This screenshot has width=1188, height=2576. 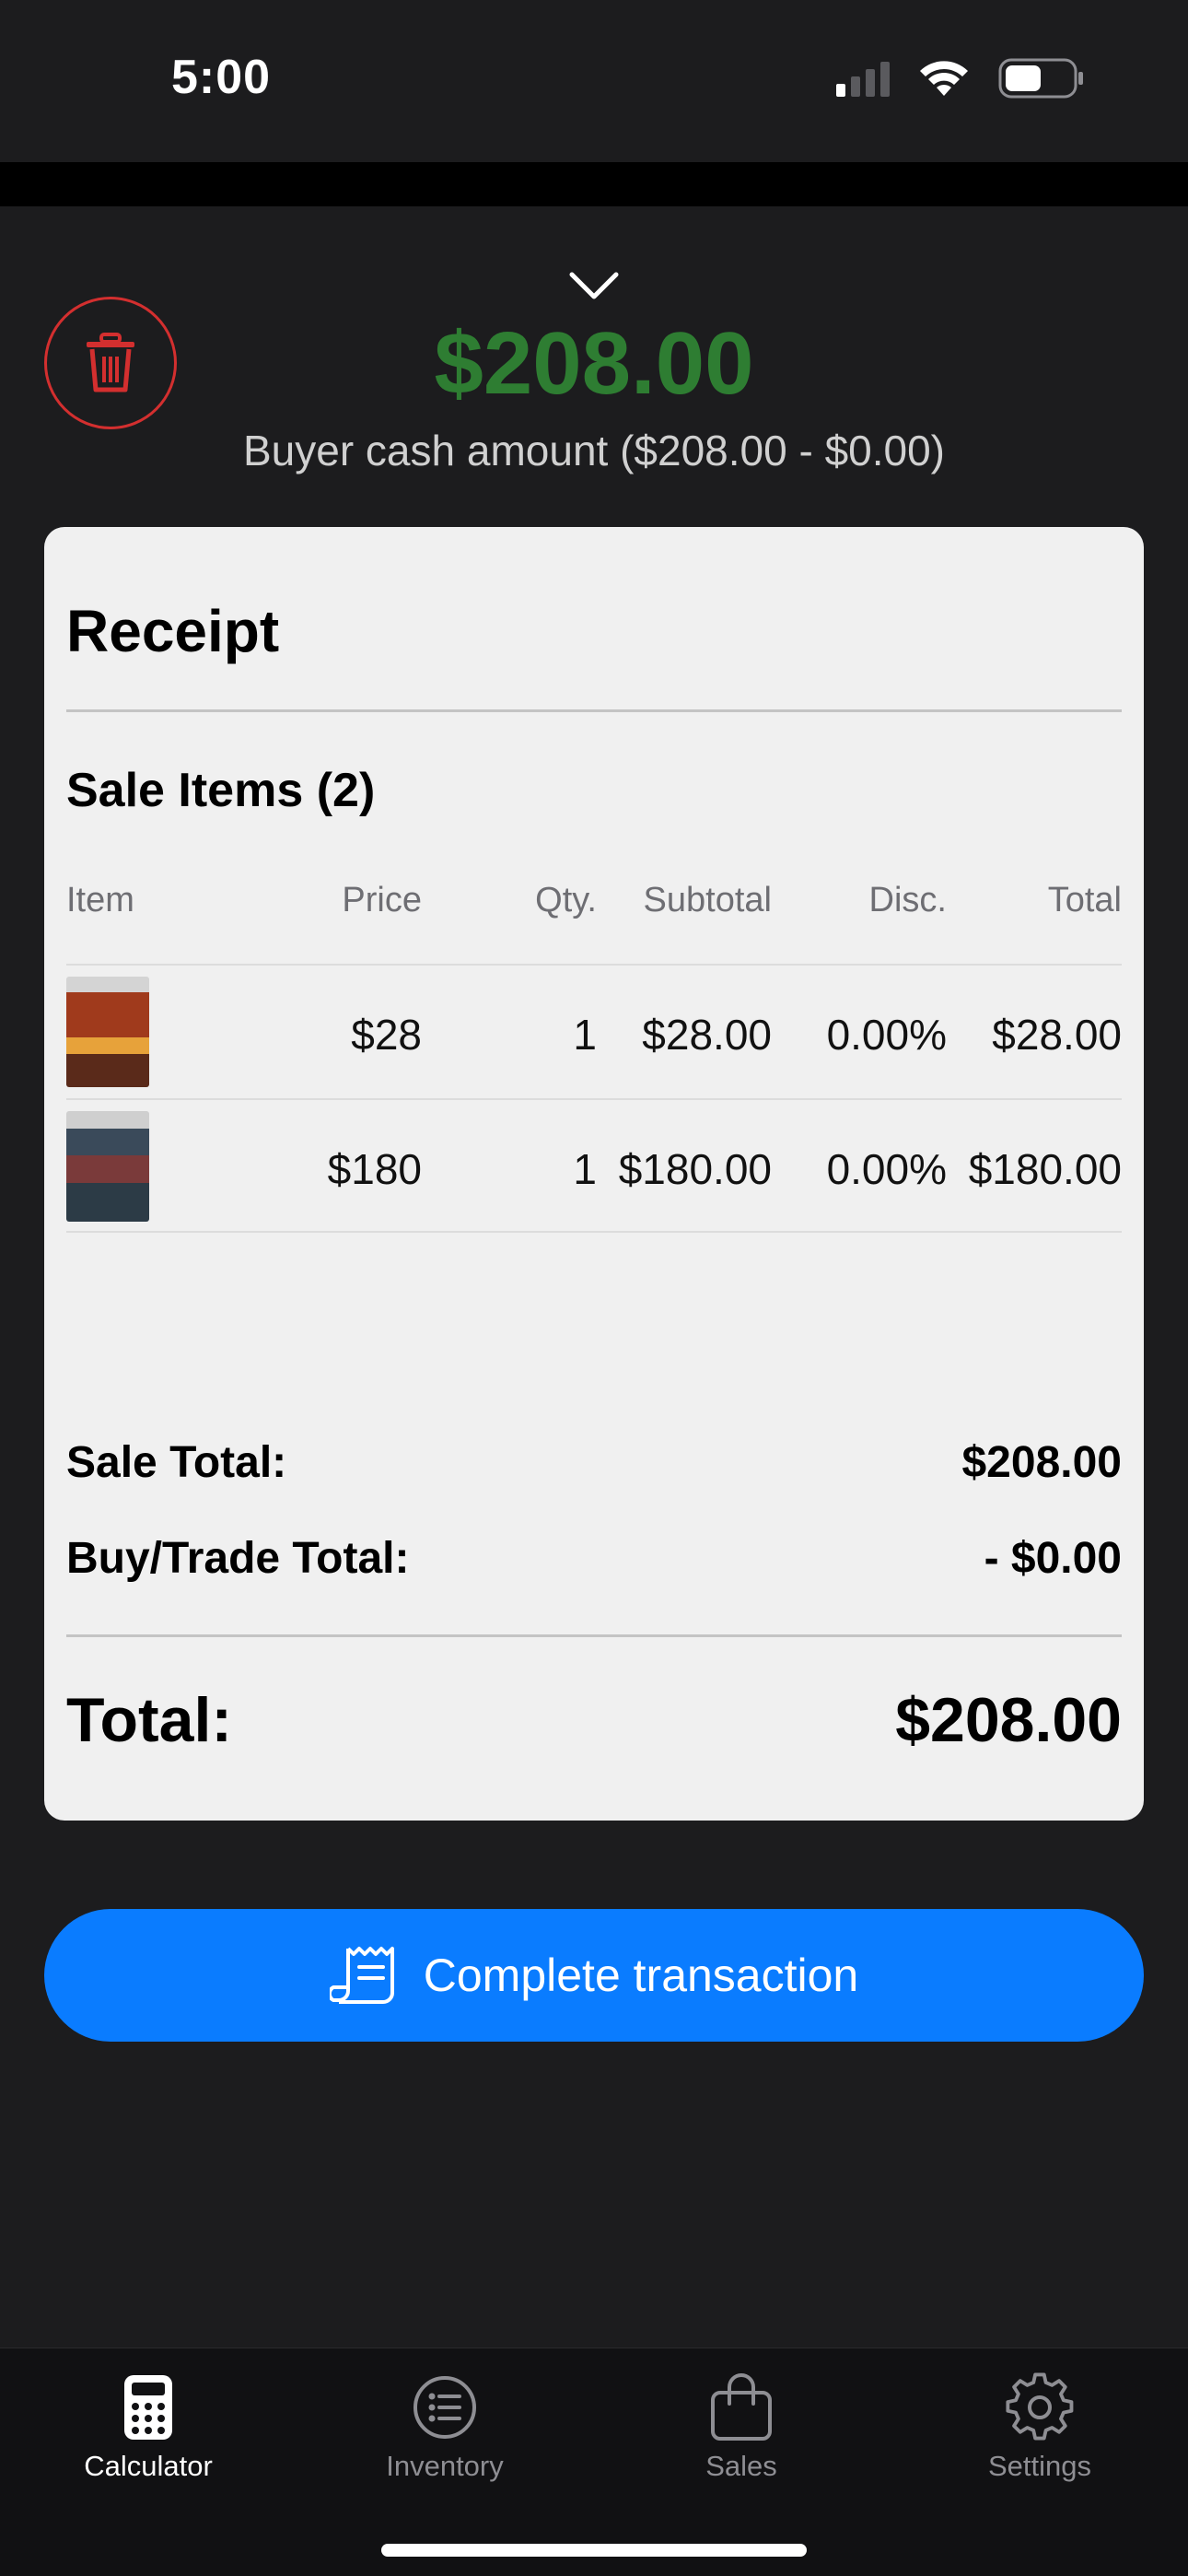 I want to click on buyer-cash-amount: $208.00, so click(x=594, y=363).